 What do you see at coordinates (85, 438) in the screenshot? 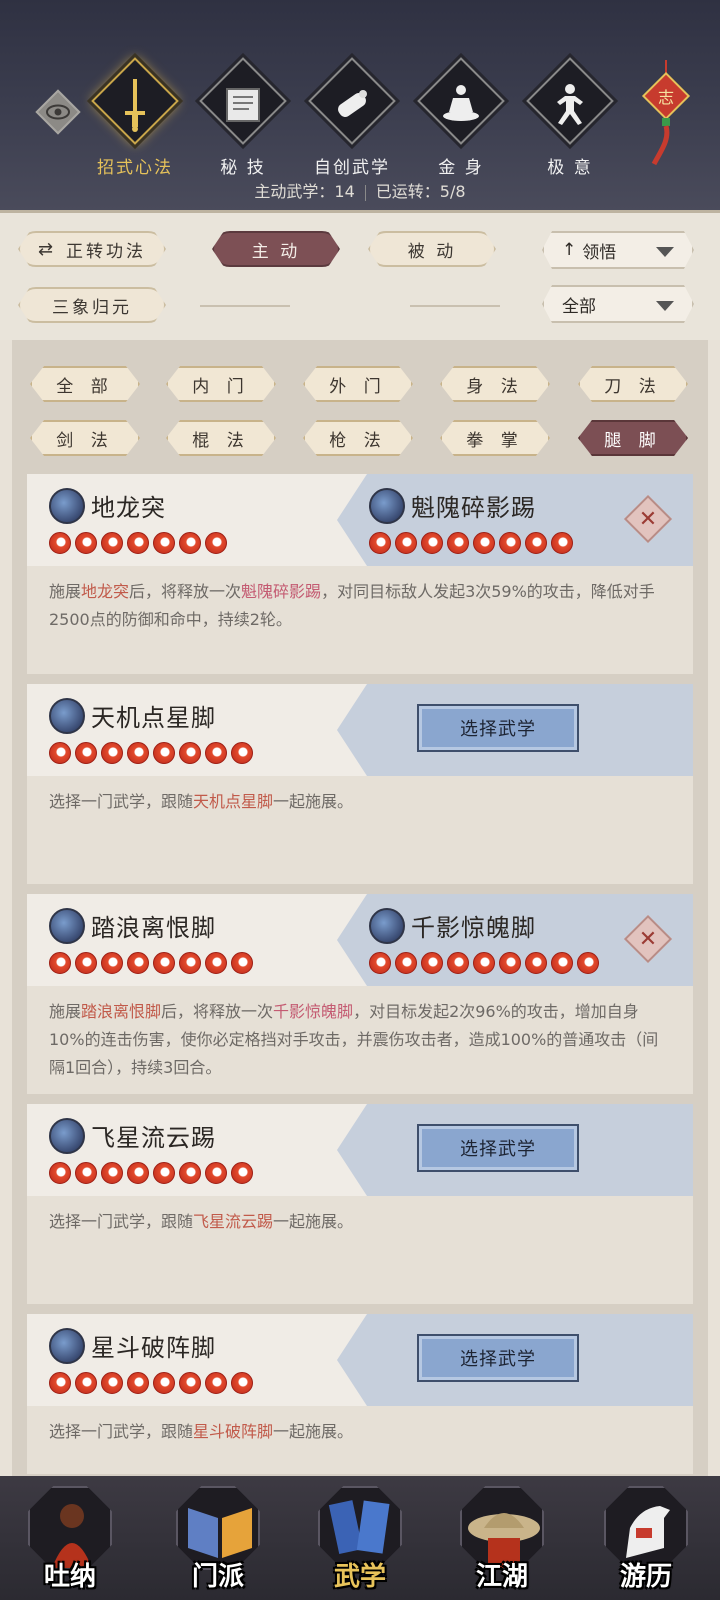
I see `filter-tag-sword: 剑 法` at bounding box center [85, 438].